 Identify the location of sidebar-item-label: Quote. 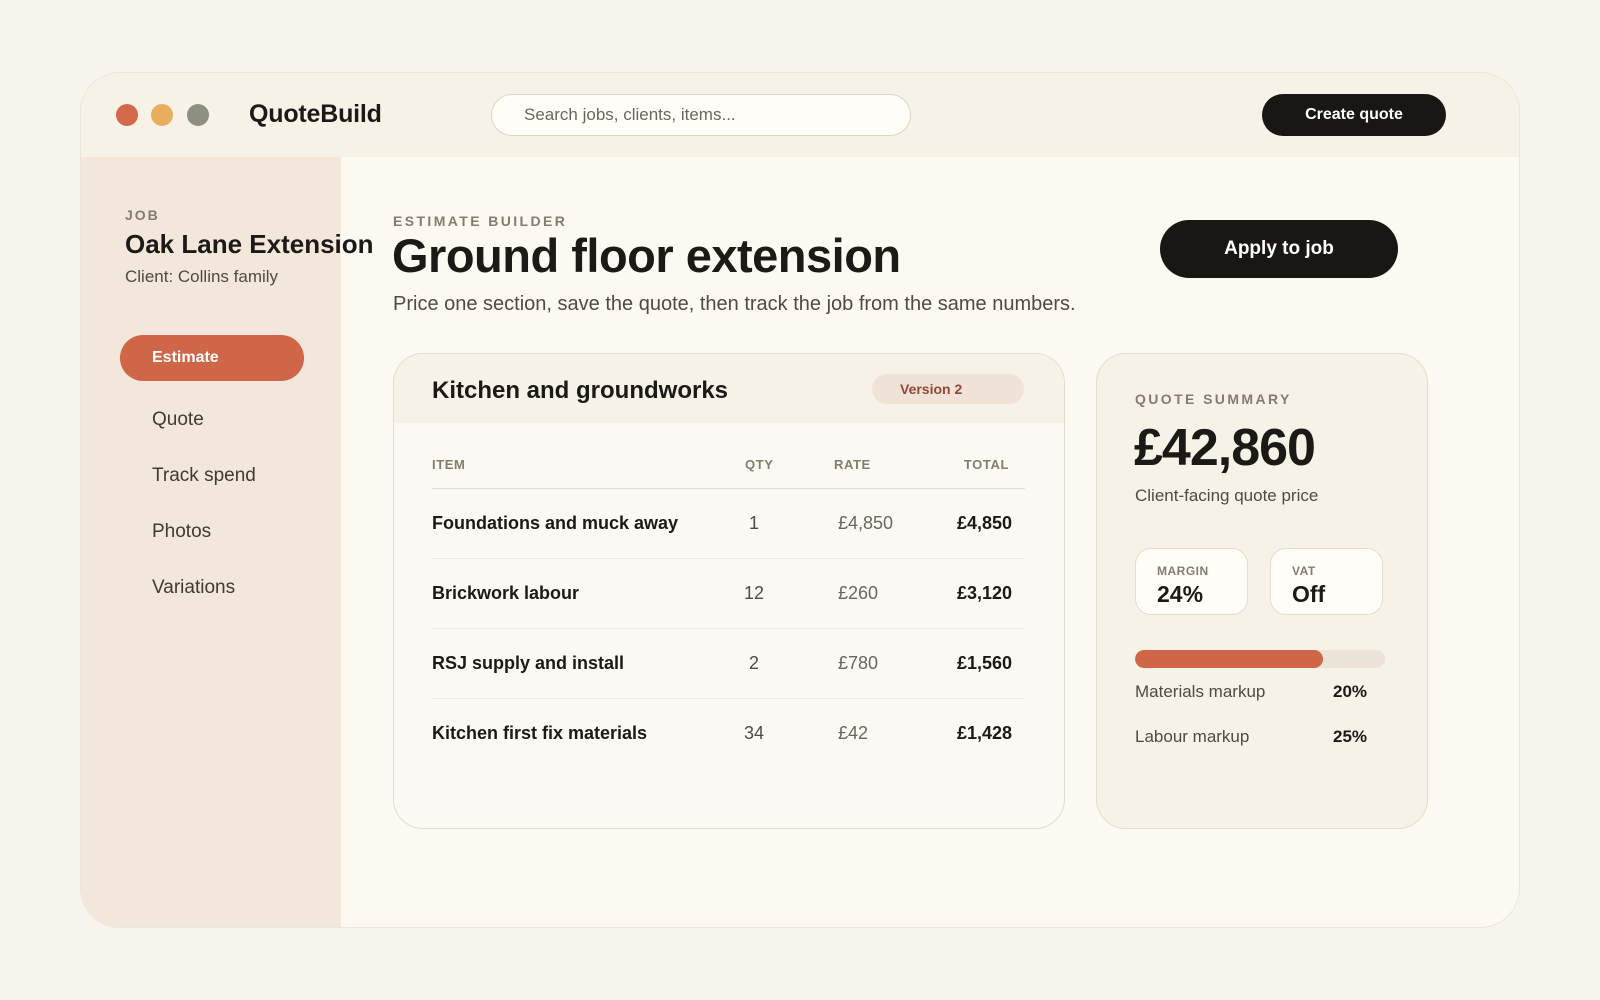
(178, 419).